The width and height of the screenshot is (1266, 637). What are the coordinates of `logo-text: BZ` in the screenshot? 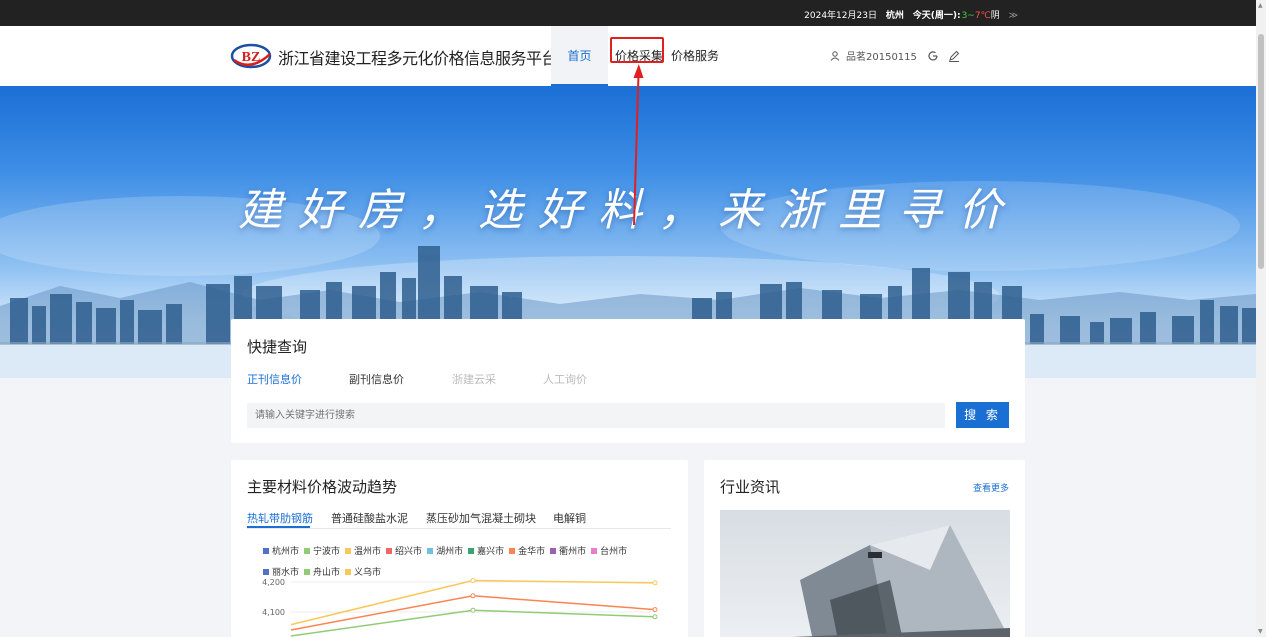 It's located at (251, 57).